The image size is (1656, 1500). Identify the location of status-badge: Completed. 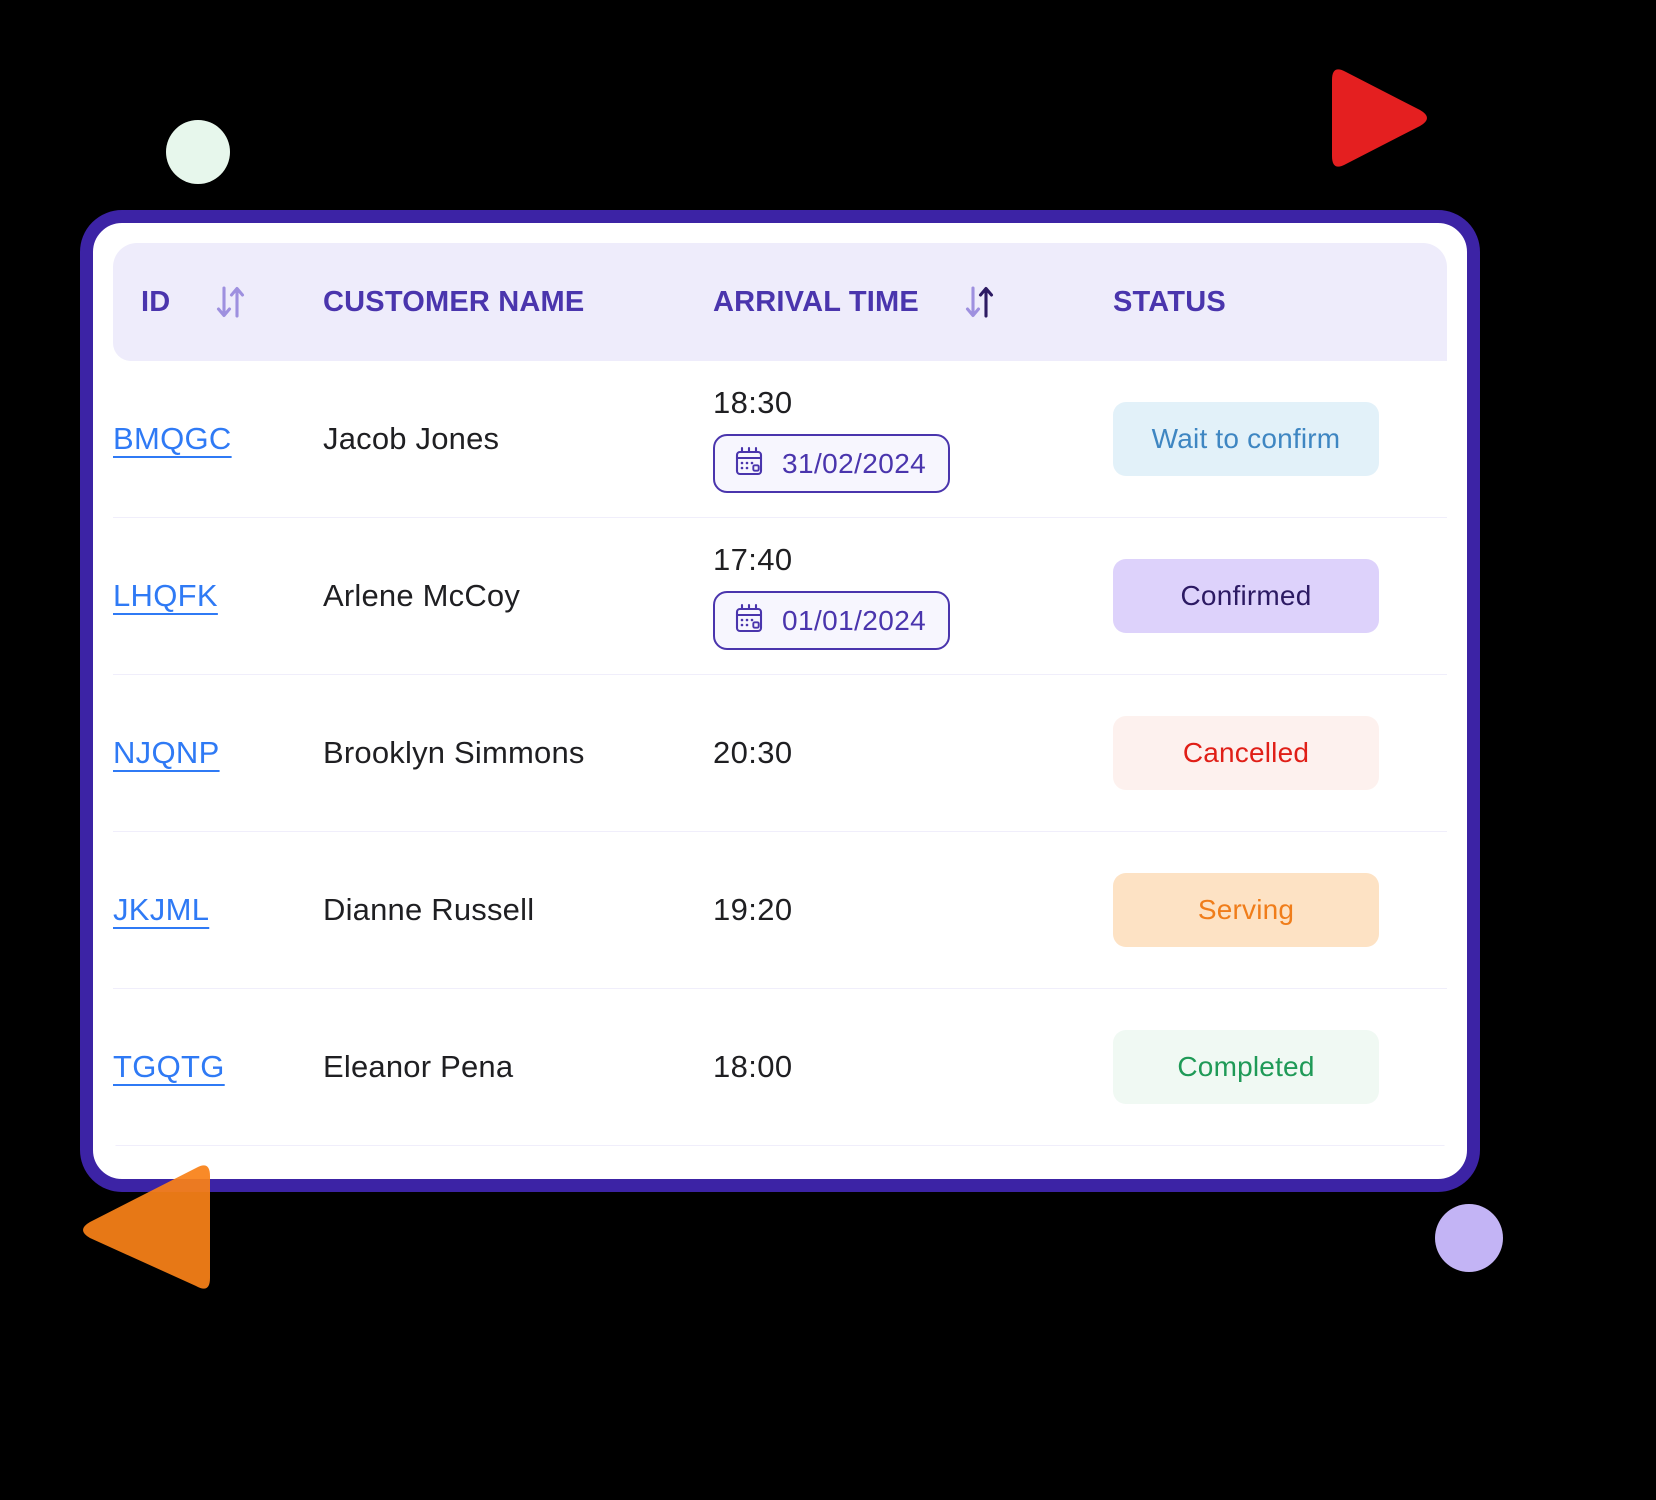
(1246, 1067).